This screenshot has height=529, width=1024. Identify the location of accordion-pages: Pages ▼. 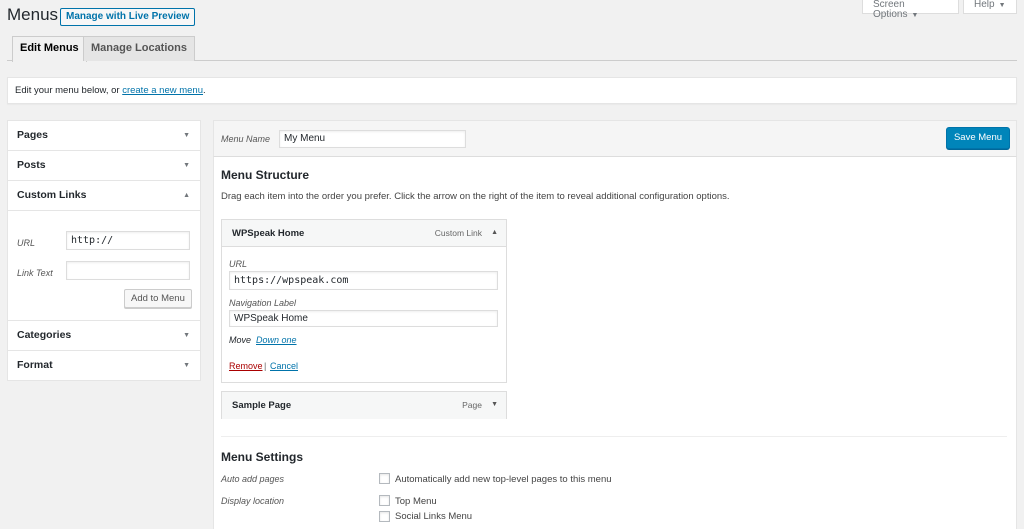
(104, 136).